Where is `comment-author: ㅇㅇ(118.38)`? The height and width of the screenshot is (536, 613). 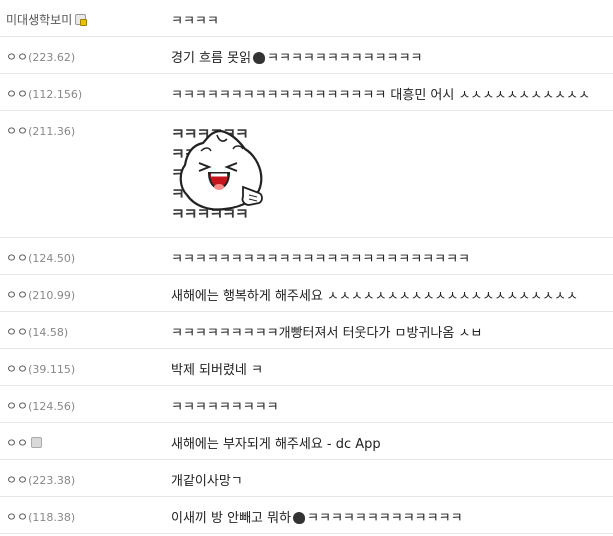
comment-author: ㅇㅇ(118.38) is located at coordinates (40, 516).